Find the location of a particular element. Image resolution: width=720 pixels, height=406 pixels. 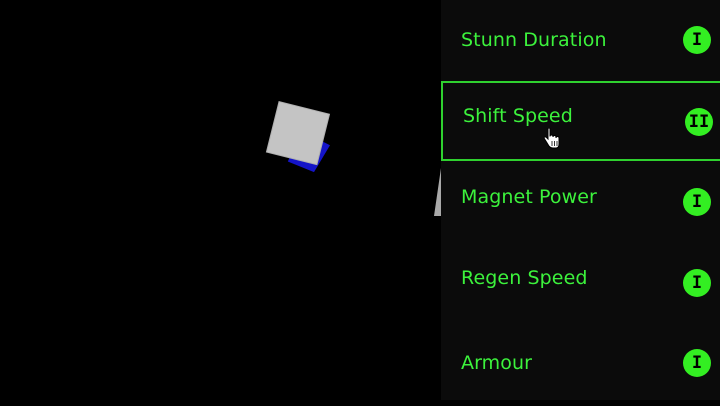

debris-shard is located at coordinates (437, 192).